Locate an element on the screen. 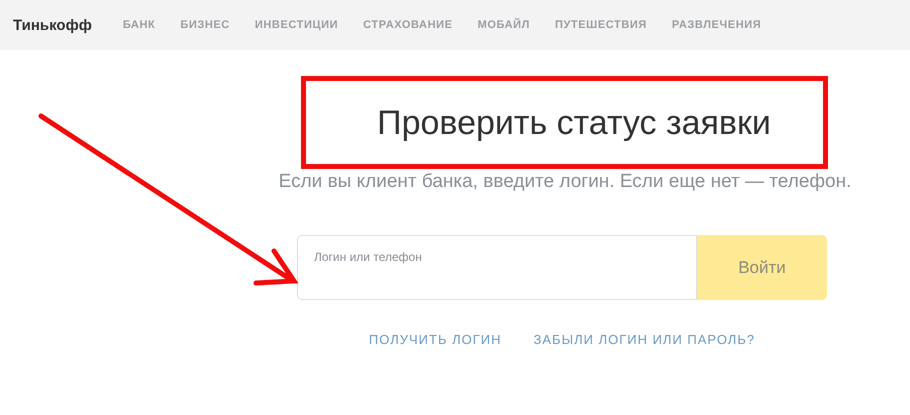  text-link: ЗАБЫЛИ ЛОГИН ИЛИ ПАРОЛЬ? is located at coordinates (645, 339).